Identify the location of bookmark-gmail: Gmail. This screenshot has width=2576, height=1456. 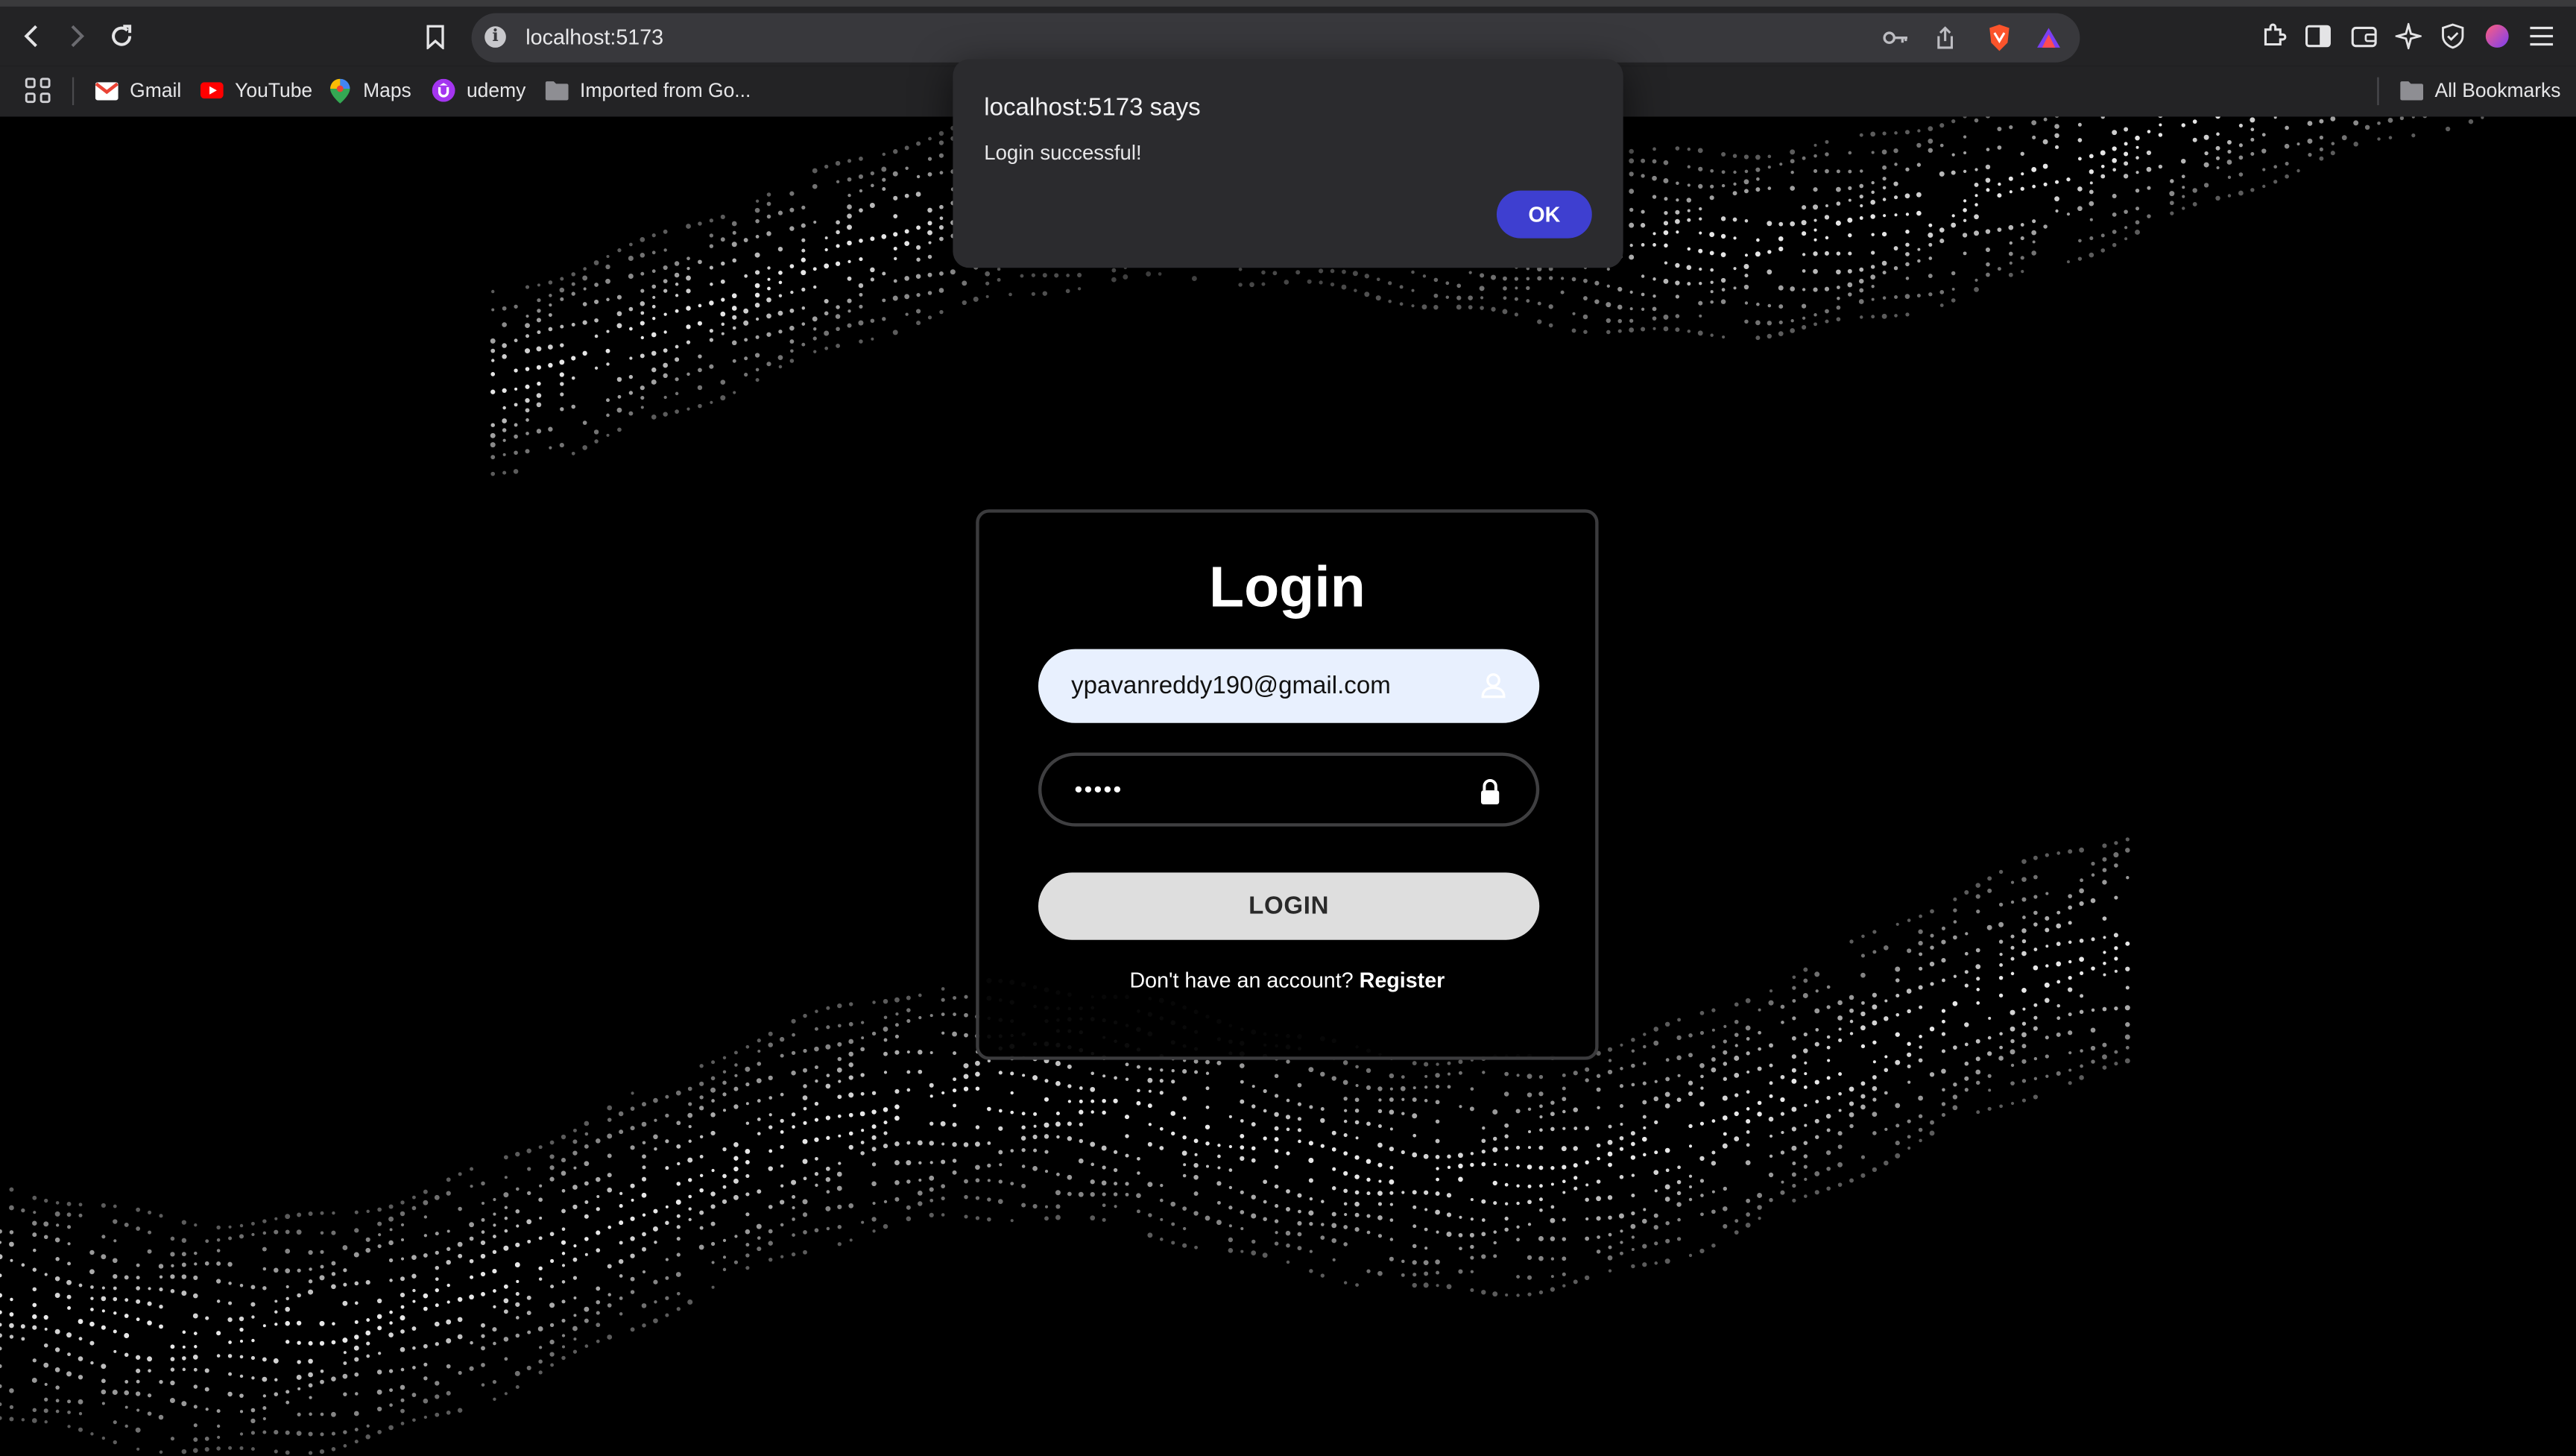
(138, 90).